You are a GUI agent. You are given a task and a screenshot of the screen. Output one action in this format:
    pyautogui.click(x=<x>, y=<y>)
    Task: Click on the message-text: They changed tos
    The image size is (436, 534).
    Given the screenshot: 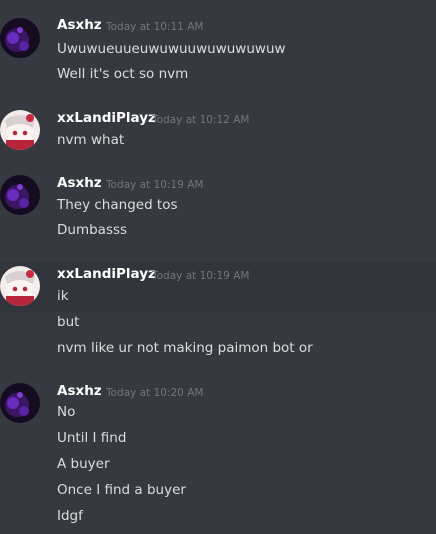 What is the action you would take?
    pyautogui.click(x=117, y=205)
    